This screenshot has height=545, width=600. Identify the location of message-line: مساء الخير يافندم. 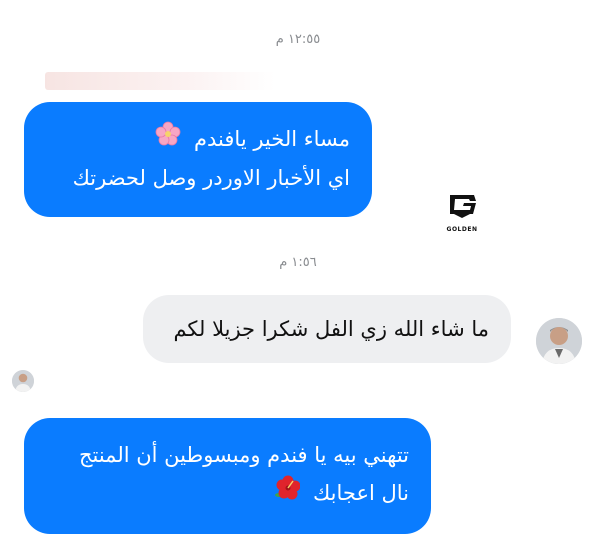
(198, 139).